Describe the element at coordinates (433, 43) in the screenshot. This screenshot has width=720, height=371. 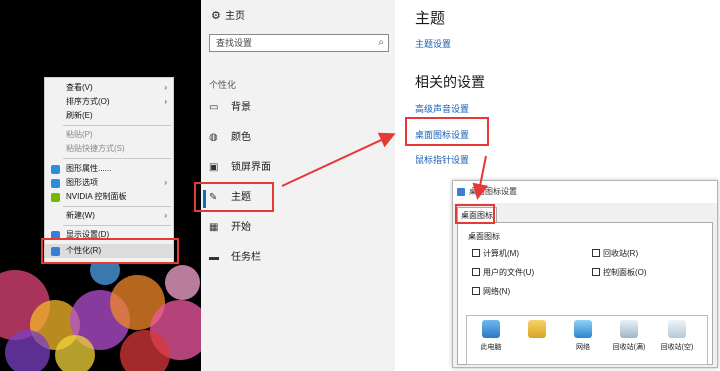
I see `theme-settings-link: 主题设置` at that location.